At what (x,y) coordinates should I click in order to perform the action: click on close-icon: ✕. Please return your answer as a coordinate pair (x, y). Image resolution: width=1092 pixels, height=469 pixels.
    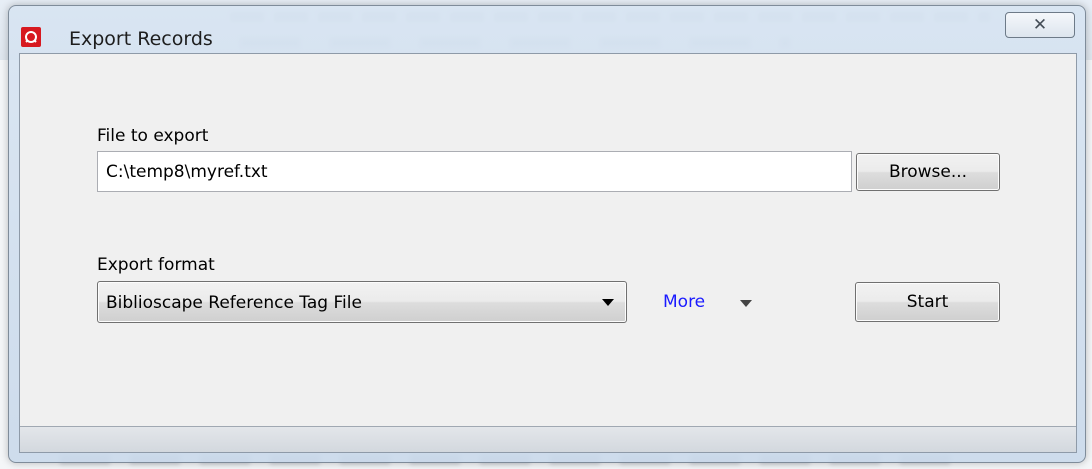
    Looking at the image, I should click on (1040, 25).